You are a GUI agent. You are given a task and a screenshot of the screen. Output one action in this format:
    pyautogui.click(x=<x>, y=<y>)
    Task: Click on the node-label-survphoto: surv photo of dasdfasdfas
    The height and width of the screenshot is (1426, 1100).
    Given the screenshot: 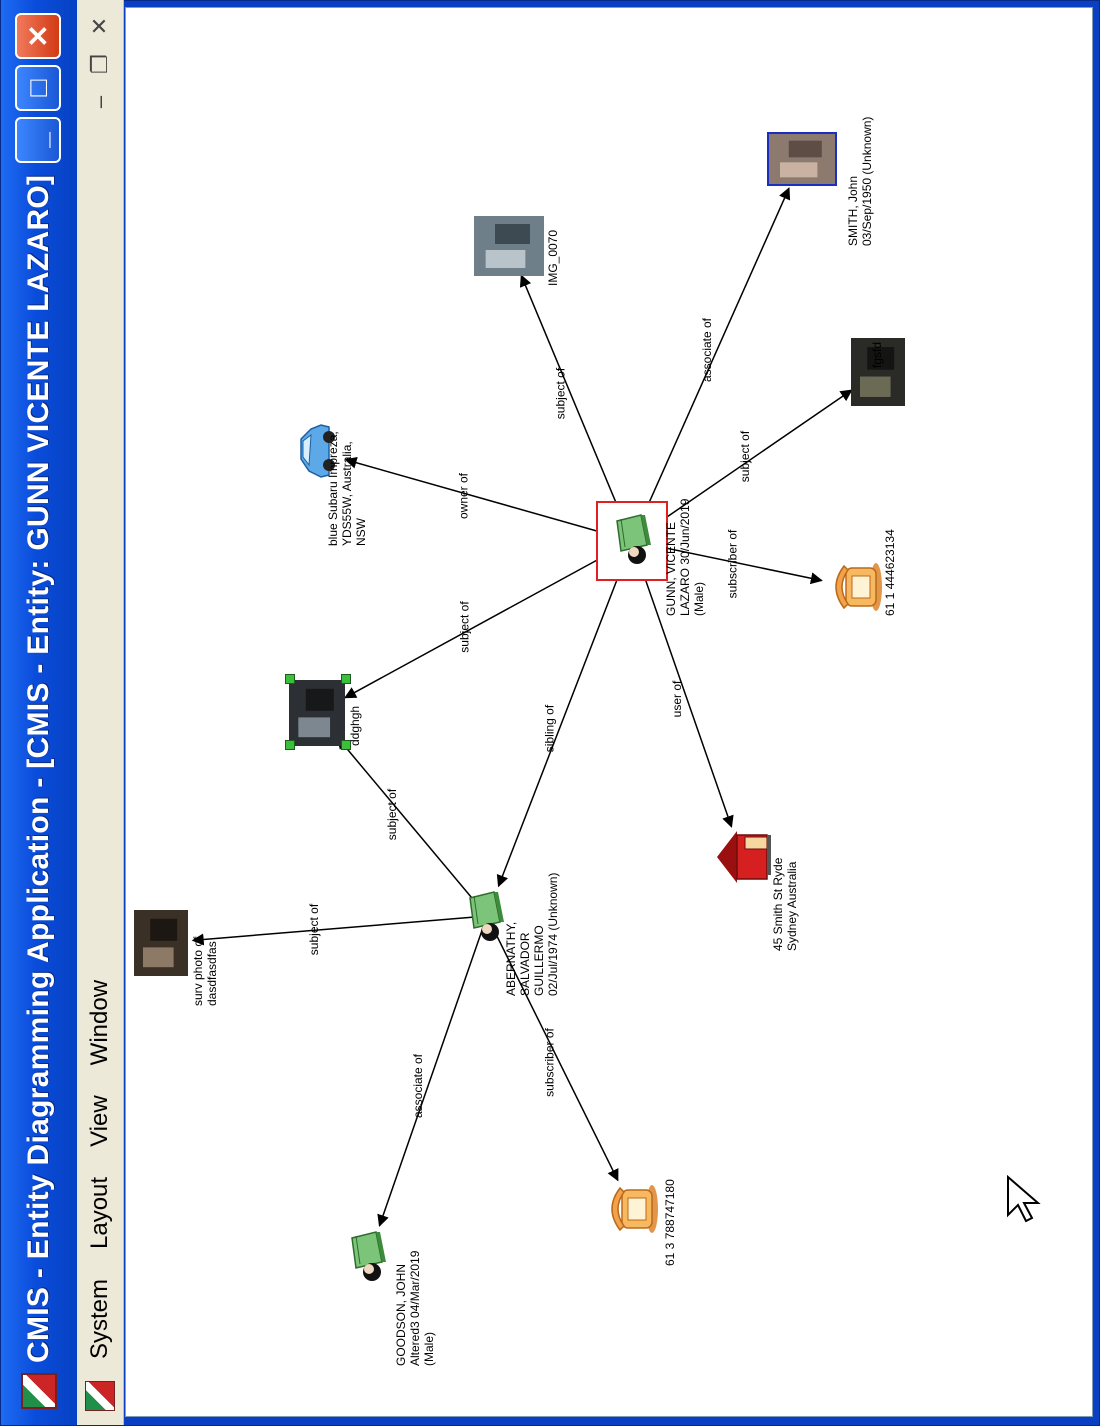 What is the action you would take?
    pyautogui.click(x=205, y=971)
    